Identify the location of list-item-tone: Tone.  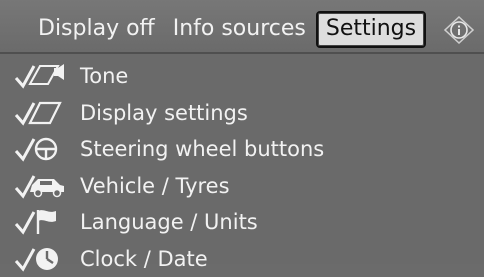
(242, 76).